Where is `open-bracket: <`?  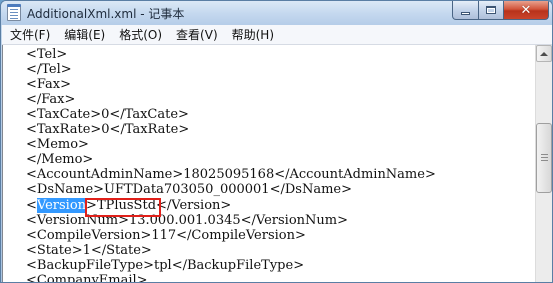 open-bracket: < is located at coordinates (31, 205).